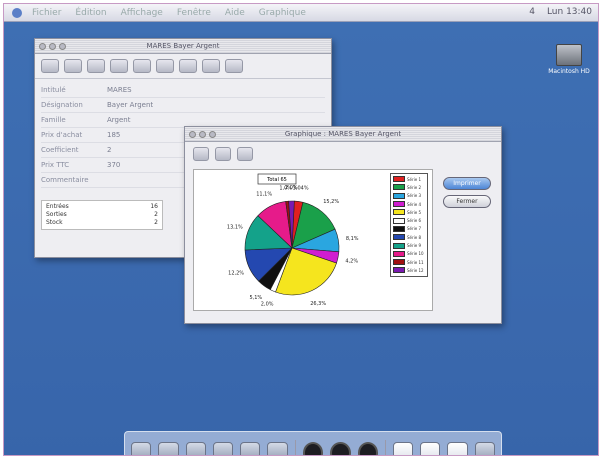 The image size is (602, 459). I want to click on legend-label: Série 3, so click(414, 196).